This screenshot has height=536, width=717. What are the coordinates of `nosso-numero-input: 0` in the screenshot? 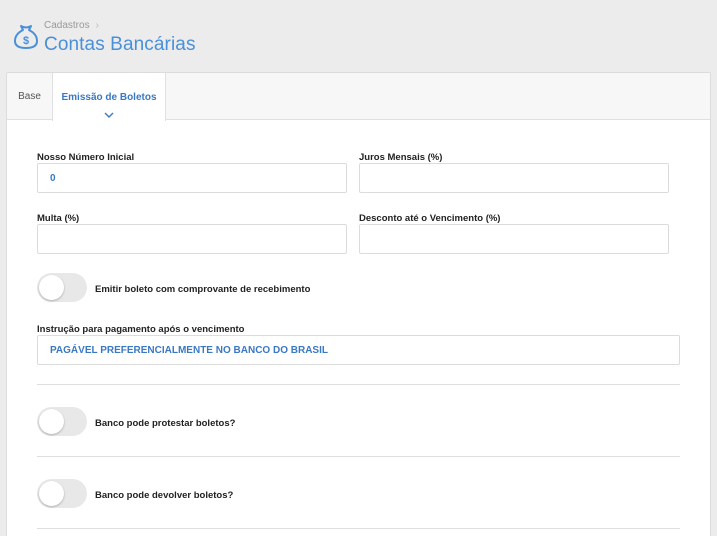 It's located at (192, 178).